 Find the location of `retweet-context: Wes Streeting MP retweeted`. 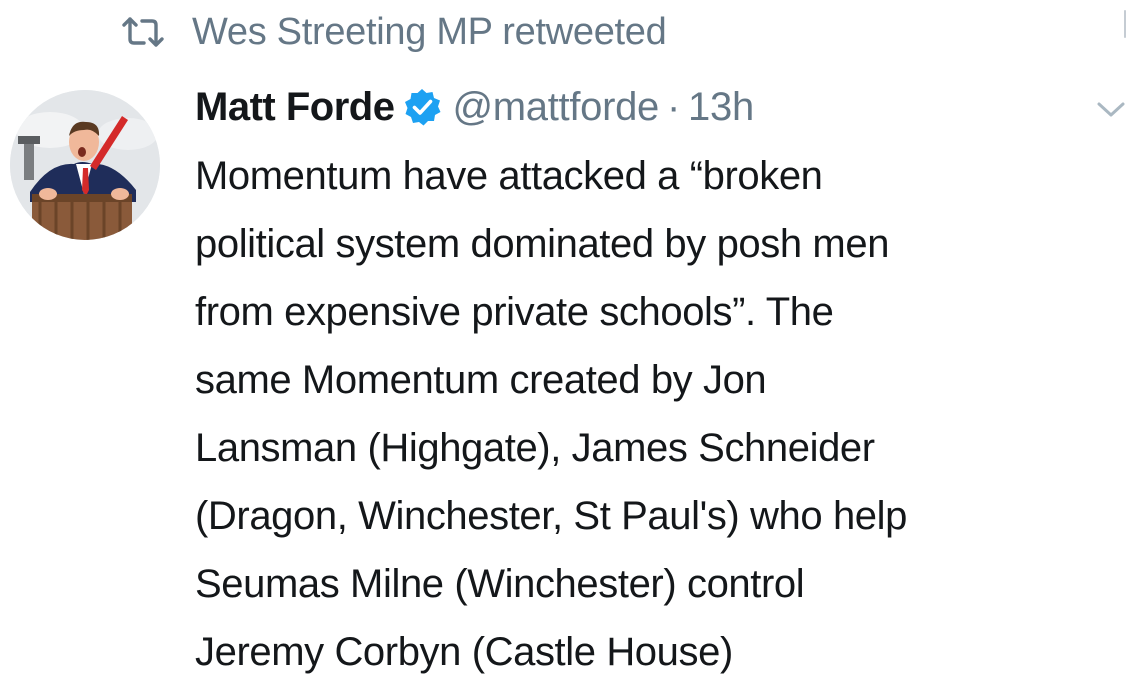

retweet-context: Wes Streeting MP retweeted is located at coordinates (393, 32).